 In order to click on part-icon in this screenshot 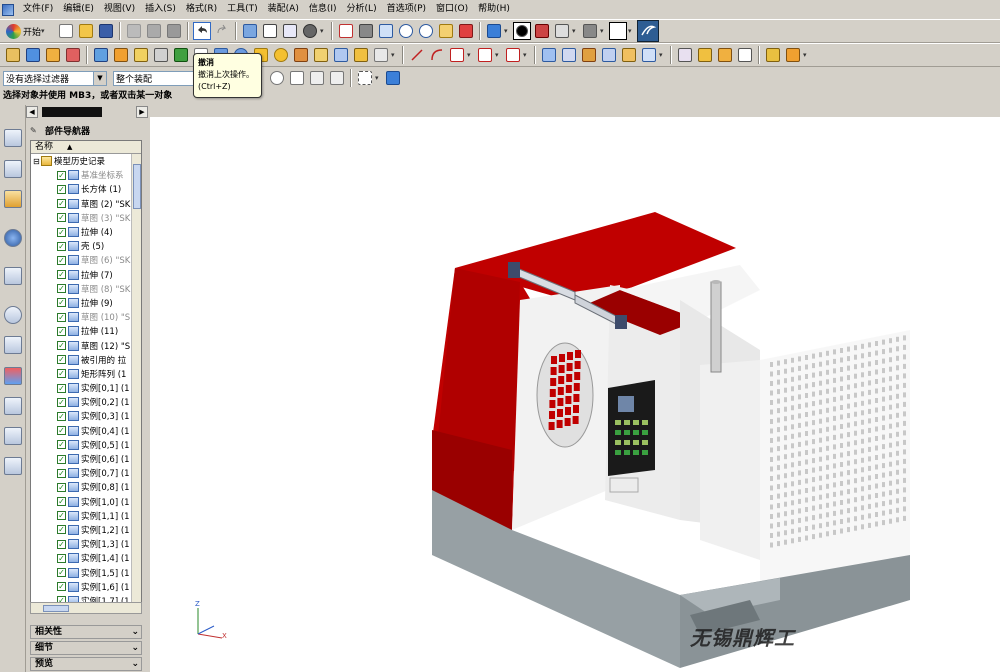, I will do `click(33, 55)`.